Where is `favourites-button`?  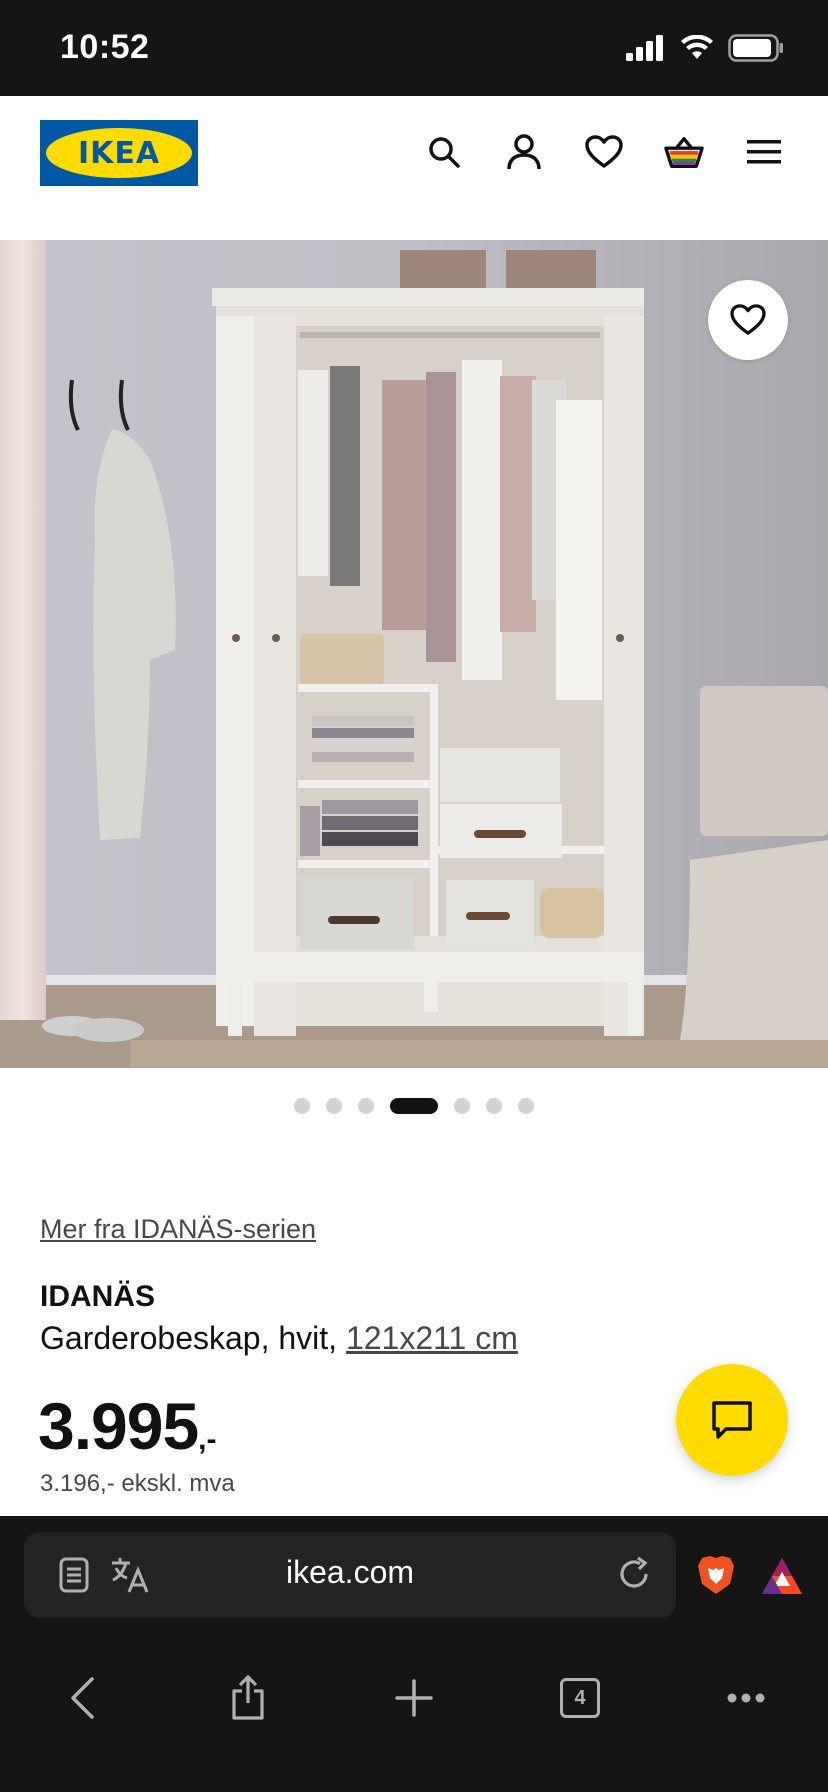 favourites-button is located at coordinates (604, 152).